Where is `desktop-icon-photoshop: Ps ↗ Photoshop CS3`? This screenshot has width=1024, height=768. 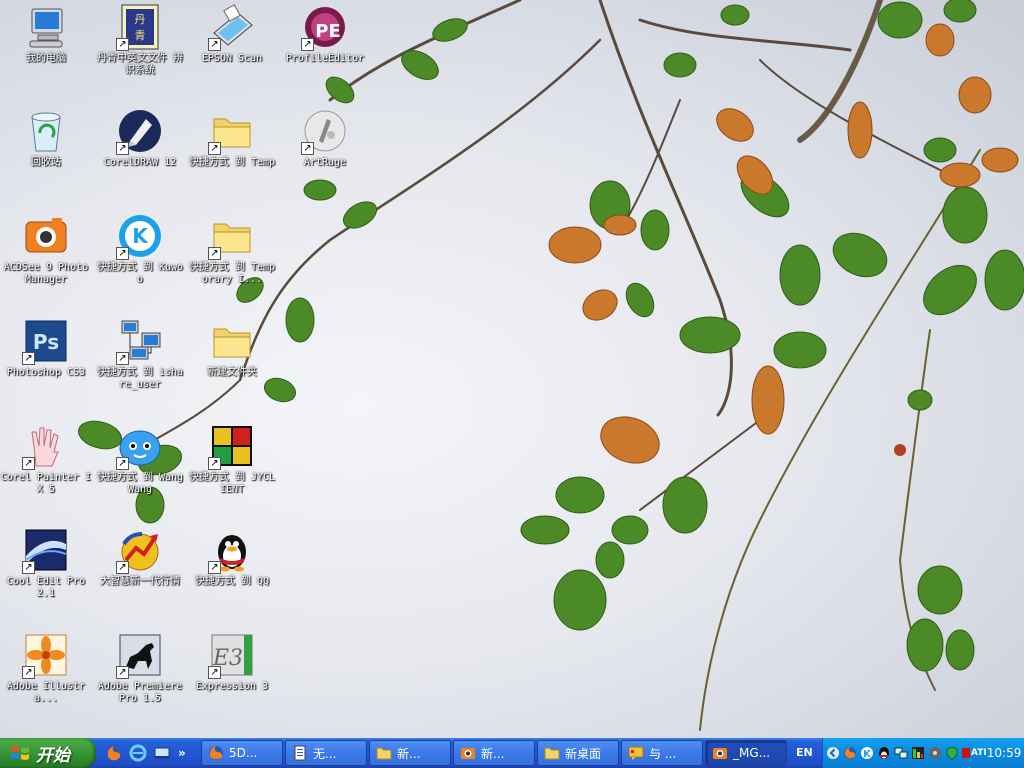
desktop-icon-photoshop: Ps ↗ Photoshop CS3 is located at coordinates (46, 369).